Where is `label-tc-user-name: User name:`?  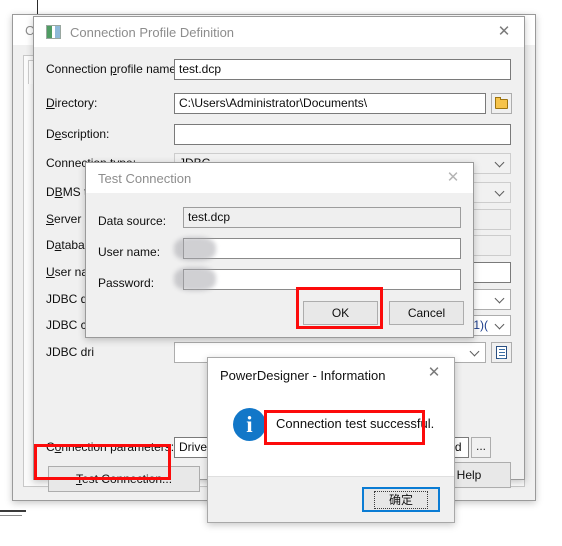
label-tc-user-name: User name: is located at coordinates (129, 252).